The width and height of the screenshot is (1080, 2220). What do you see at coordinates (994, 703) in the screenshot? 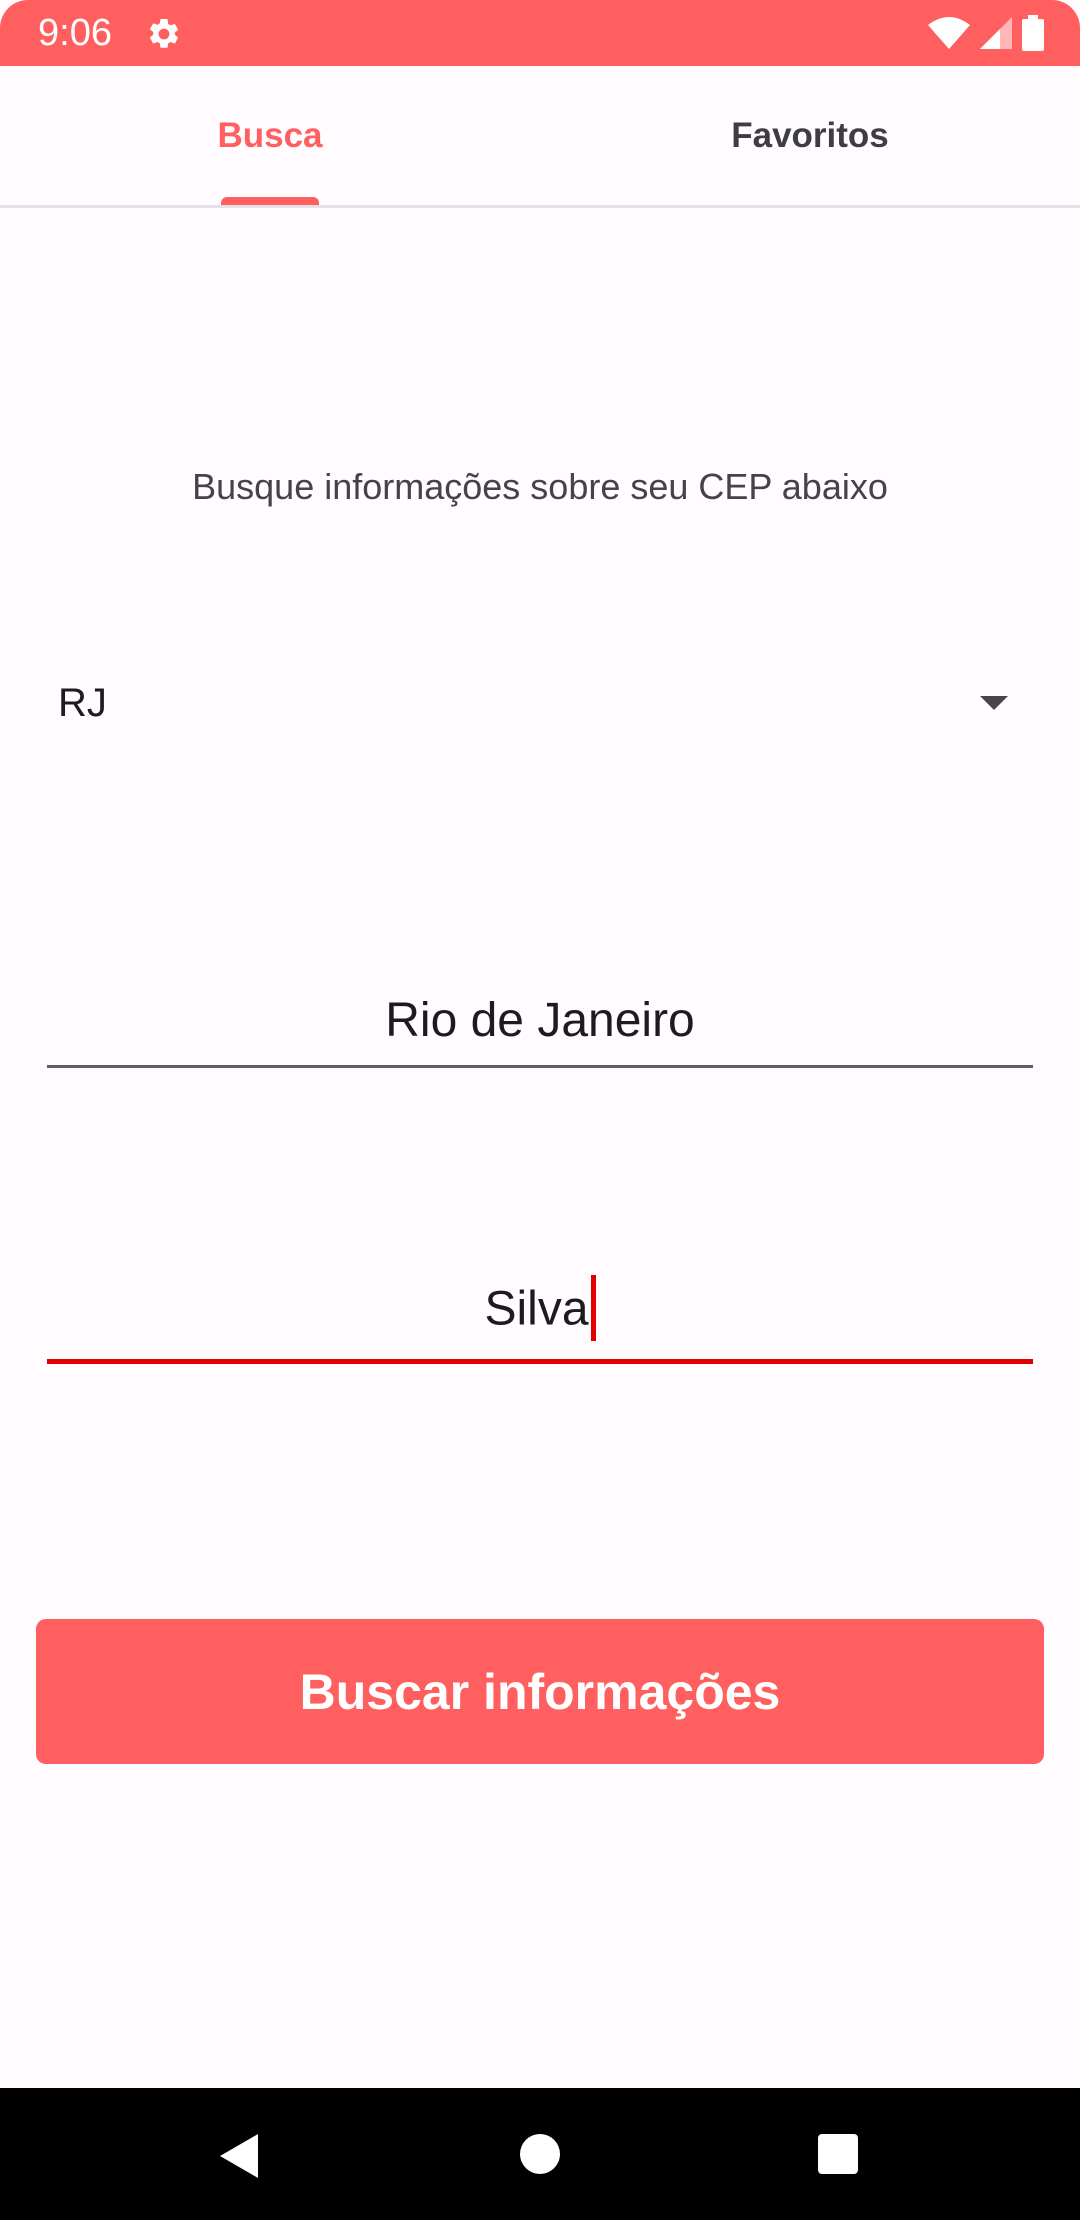
I see `dropdown-arrow-icon` at bounding box center [994, 703].